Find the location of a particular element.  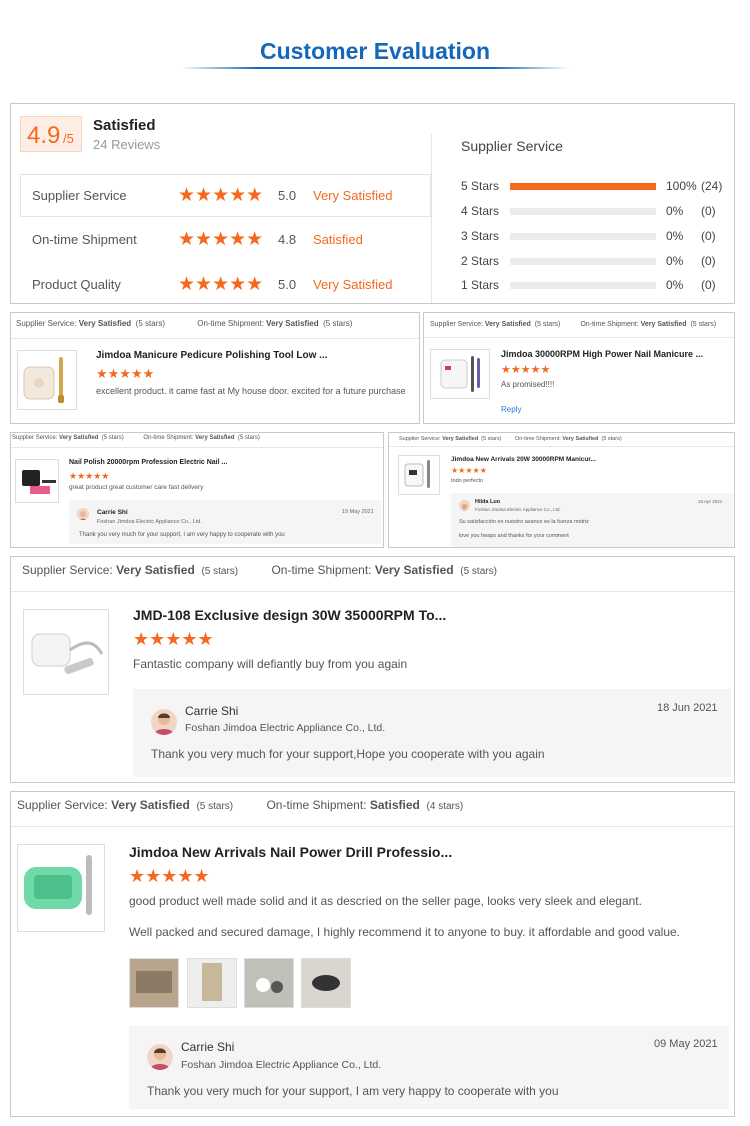

distribution-percent: 100% is located at coordinates (681, 186).